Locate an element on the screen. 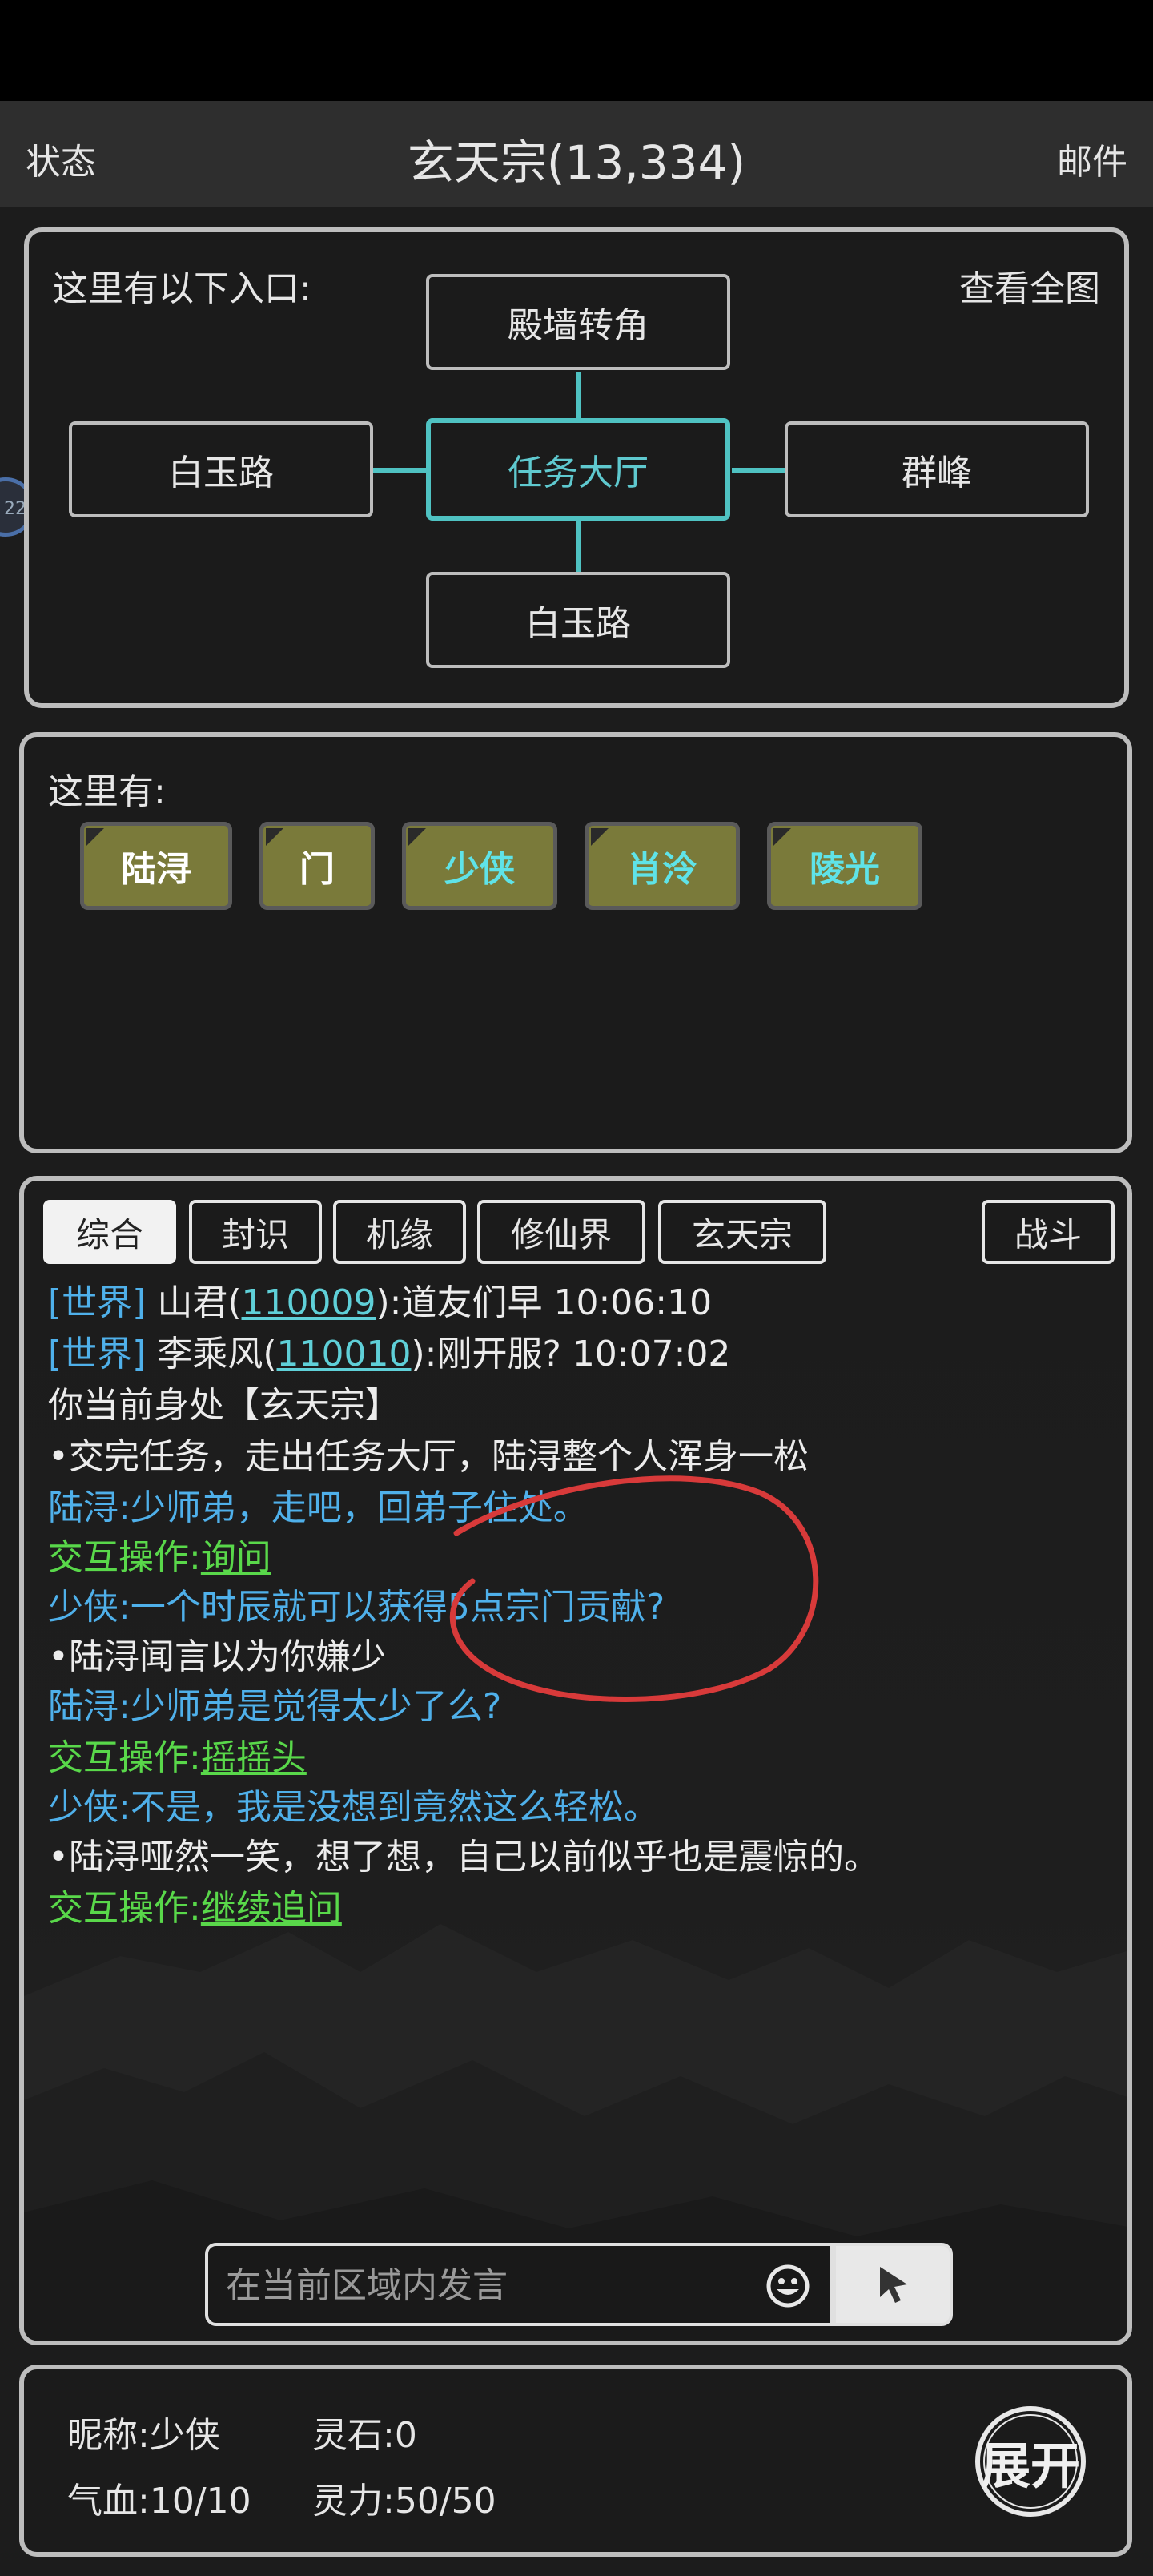 The height and width of the screenshot is (2576, 1153). emoji-icon is located at coordinates (787, 2286).